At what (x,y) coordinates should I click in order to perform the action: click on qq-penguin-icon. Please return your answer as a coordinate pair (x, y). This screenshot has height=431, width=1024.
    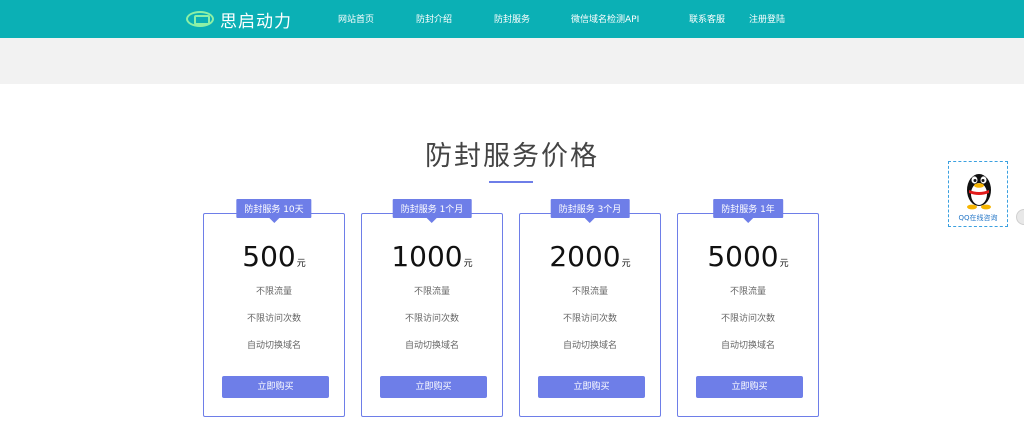
    Looking at the image, I should click on (979, 192).